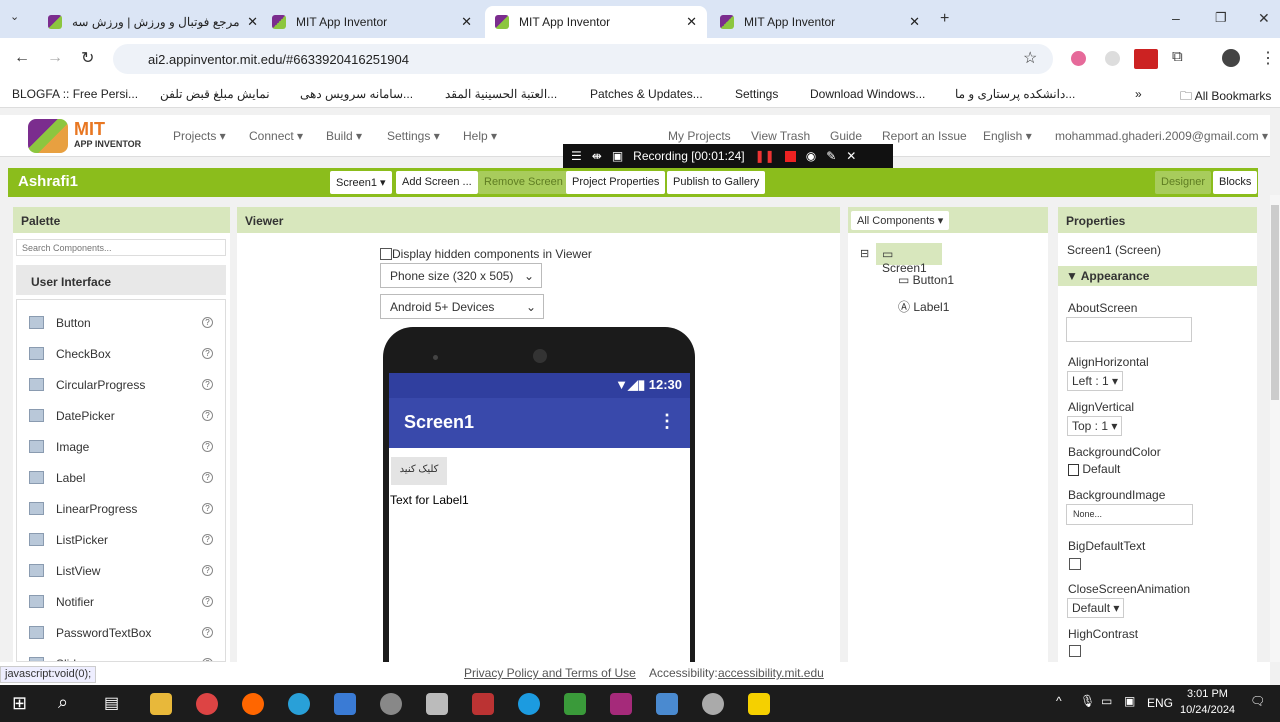  What do you see at coordinates (529, 704) in the screenshot?
I see `edge-icon` at bounding box center [529, 704].